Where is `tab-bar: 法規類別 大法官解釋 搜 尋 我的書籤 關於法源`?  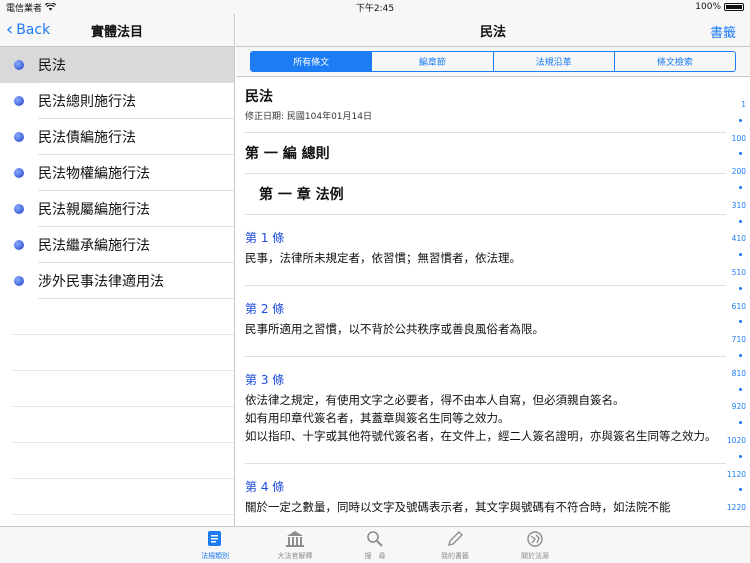 tab-bar: 法規類別 大法官解釋 搜 尋 我的書籤 關於法源 is located at coordinates (375, 544).